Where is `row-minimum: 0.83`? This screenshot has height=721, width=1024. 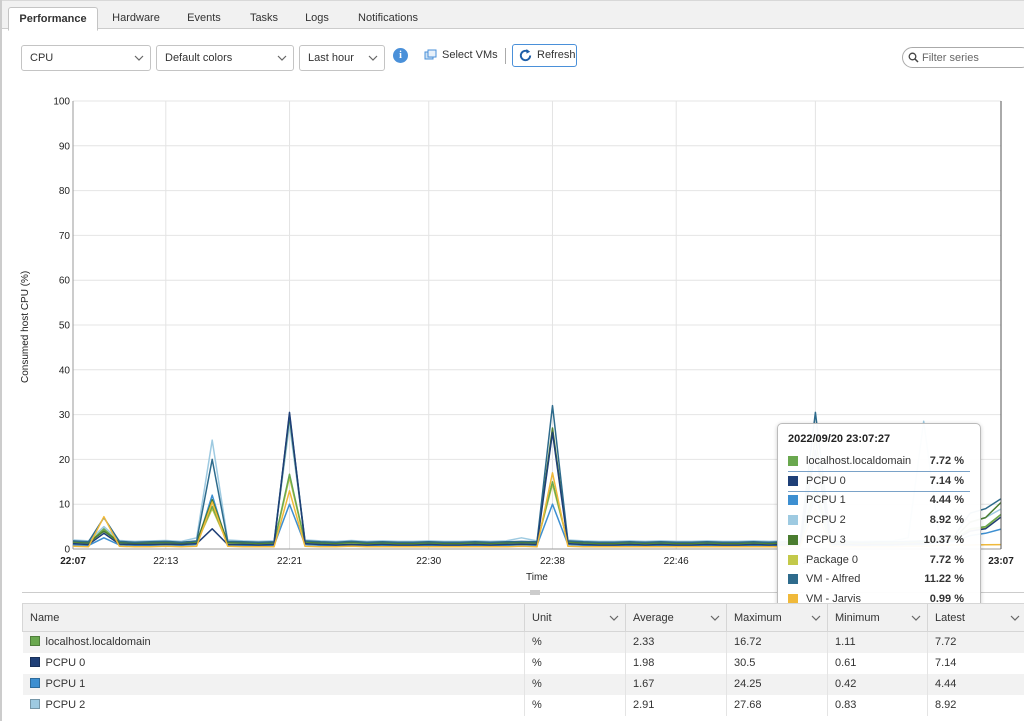 row-minimum: 0.83 is located at coordinates (877, 705).